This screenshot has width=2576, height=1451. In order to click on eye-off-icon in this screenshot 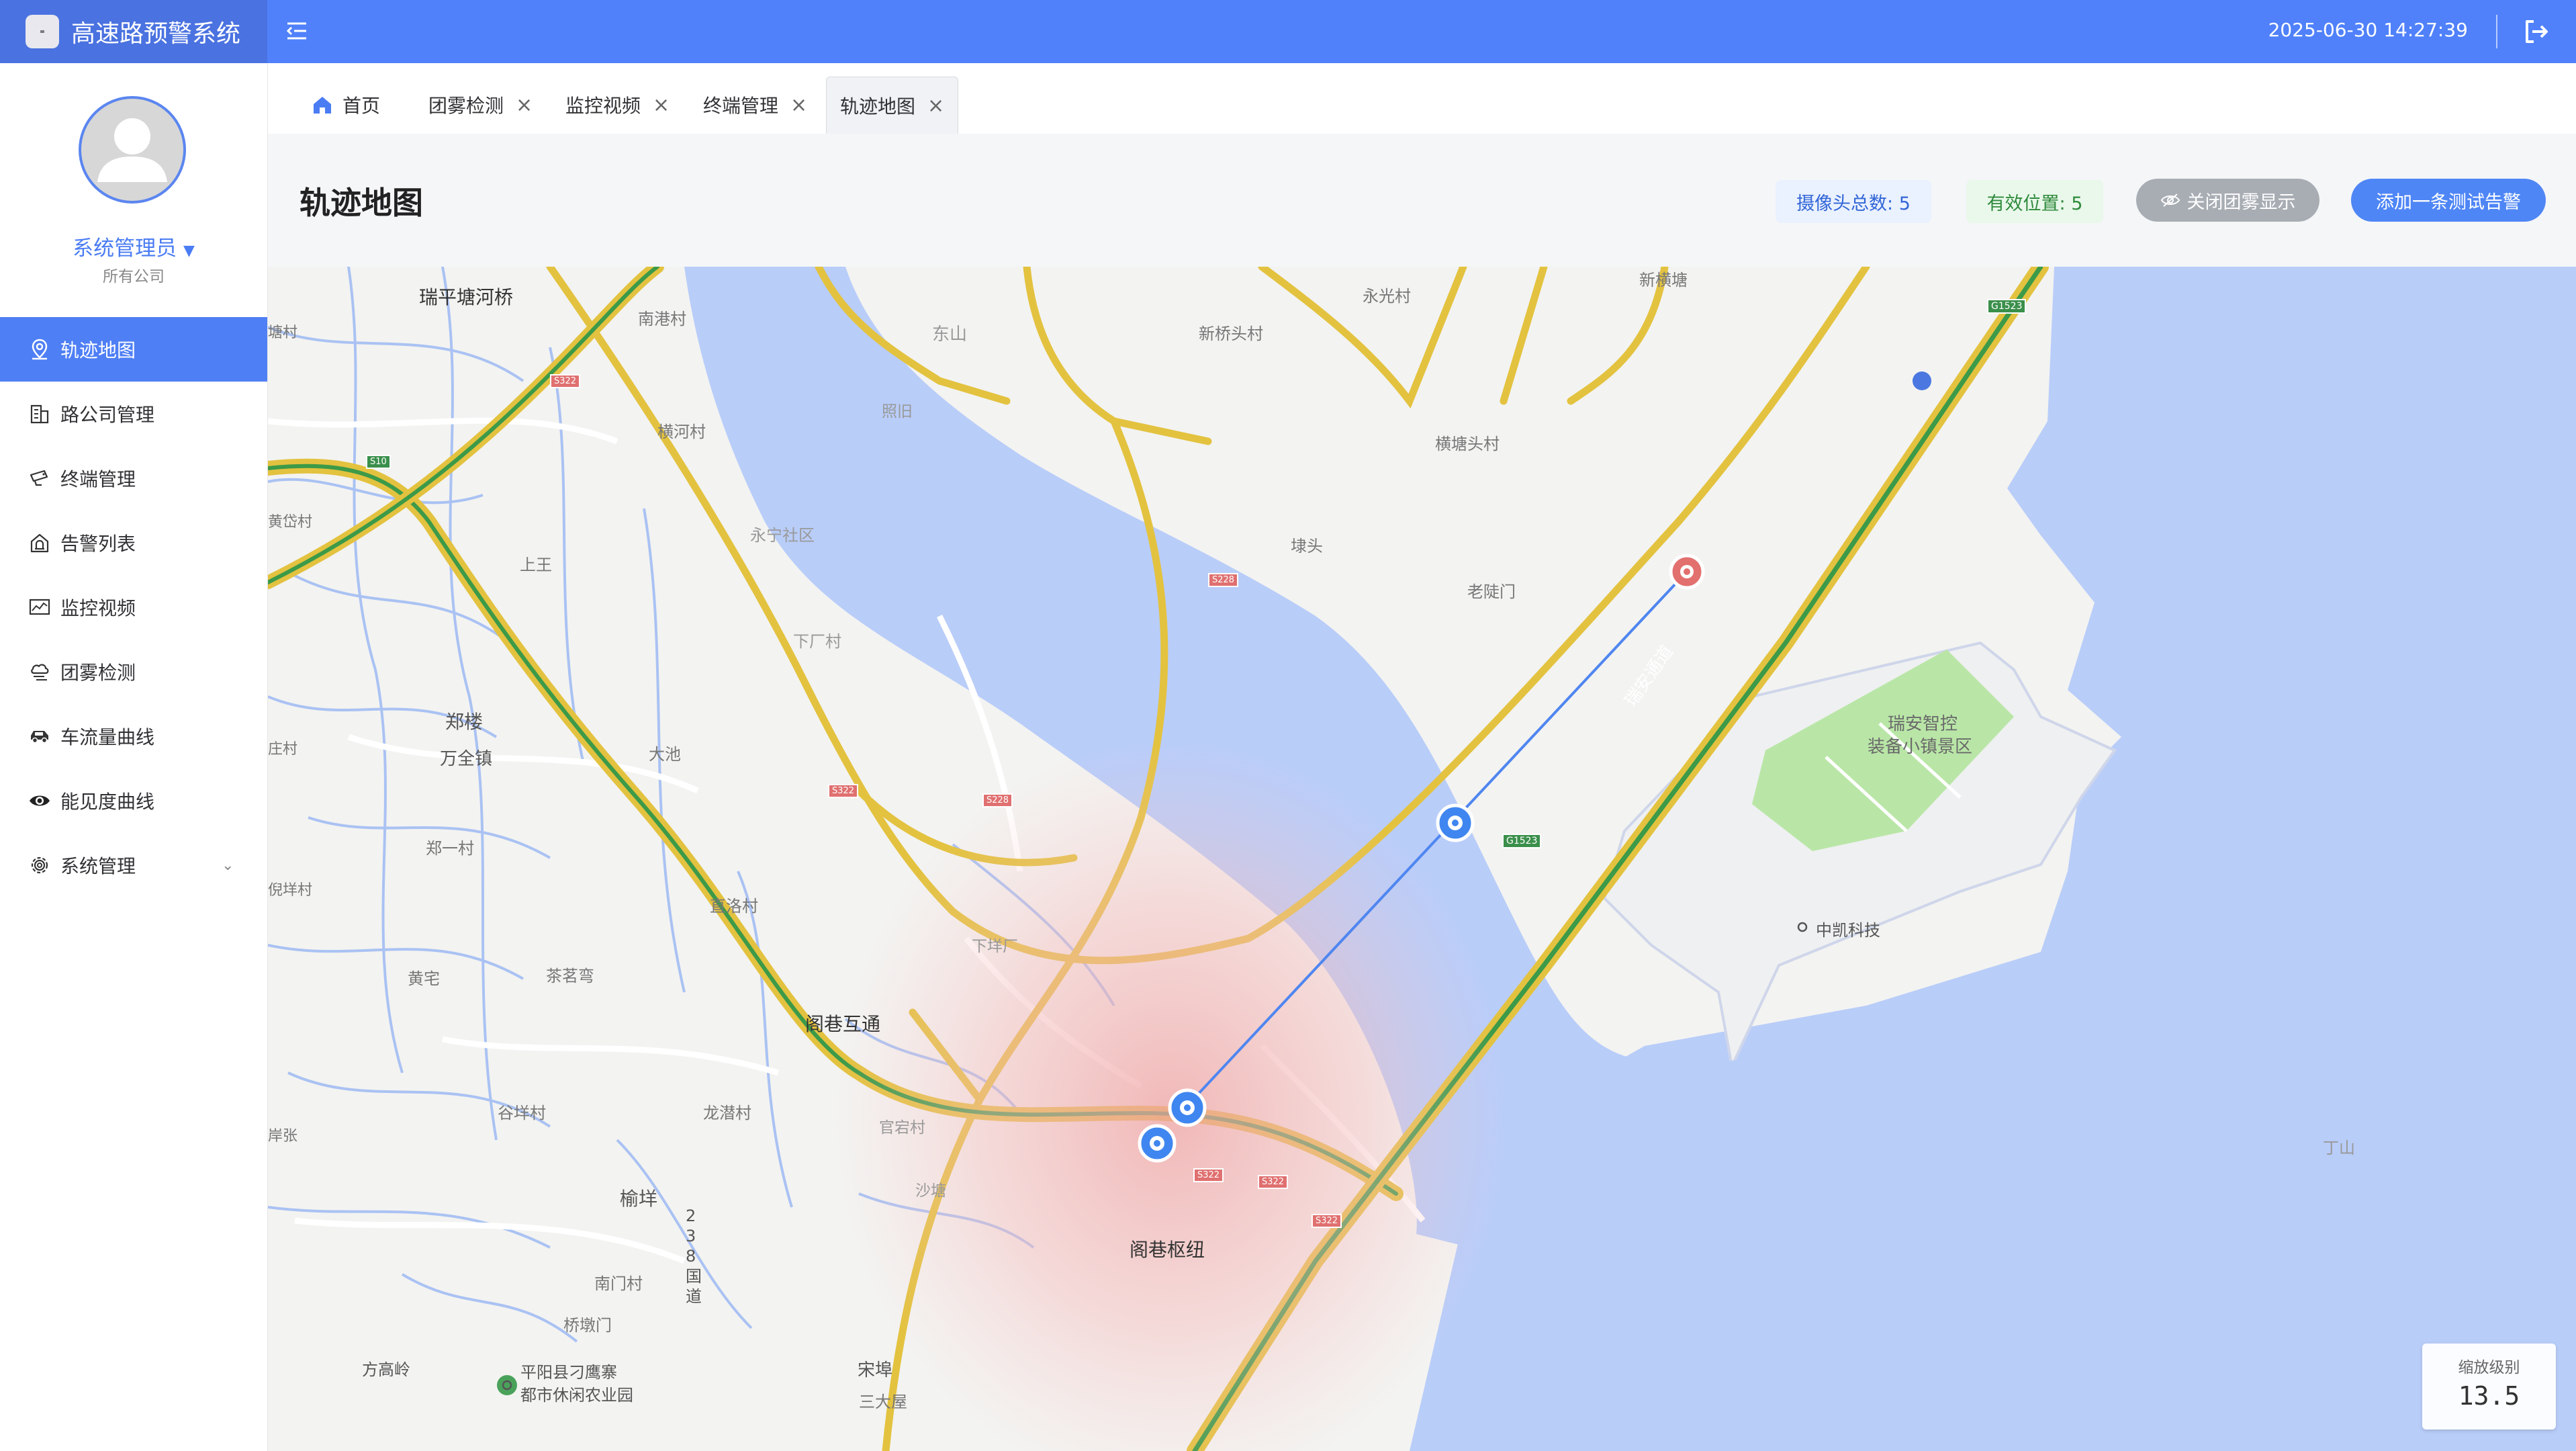, I will do `click(2170, 200)`.